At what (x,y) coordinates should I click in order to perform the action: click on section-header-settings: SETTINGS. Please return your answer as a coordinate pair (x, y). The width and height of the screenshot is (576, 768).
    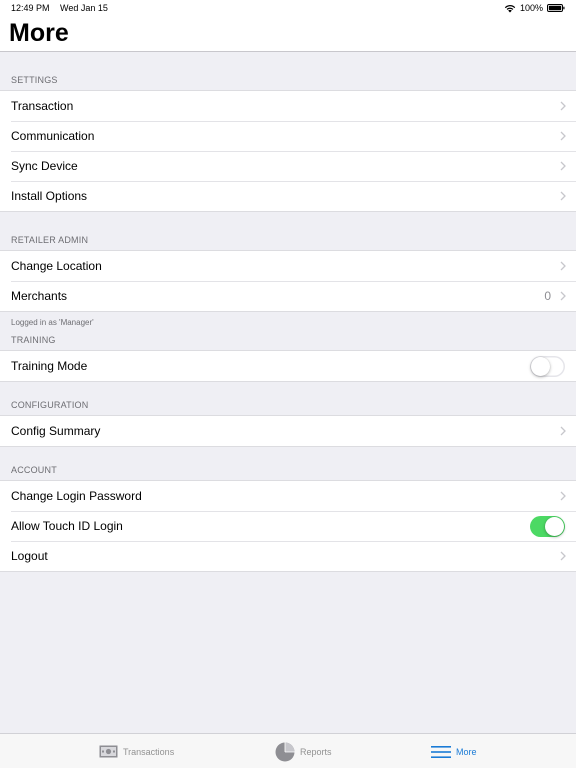
    Looking at the image, I should click on (288, 71).